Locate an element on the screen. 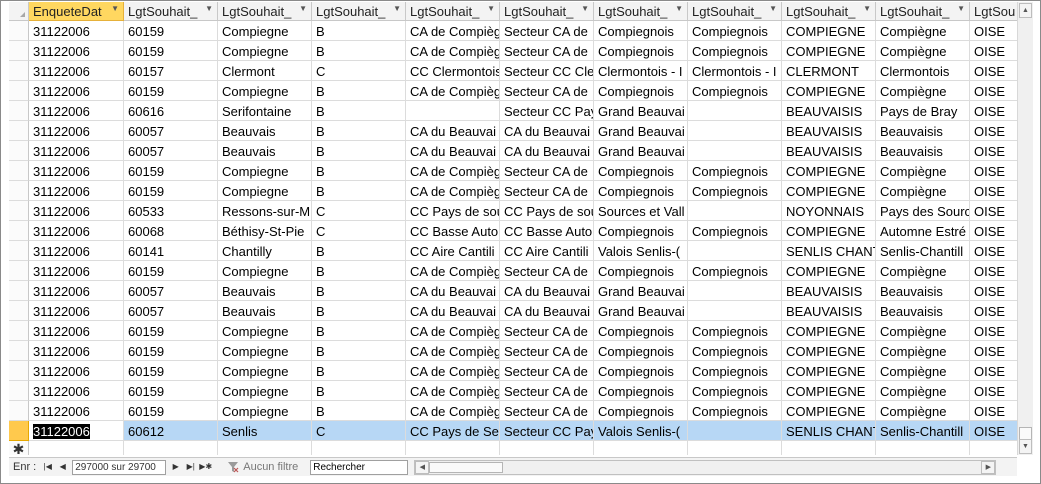  table-cell: Senlis-Chantill is located at coordinates (923, 431).